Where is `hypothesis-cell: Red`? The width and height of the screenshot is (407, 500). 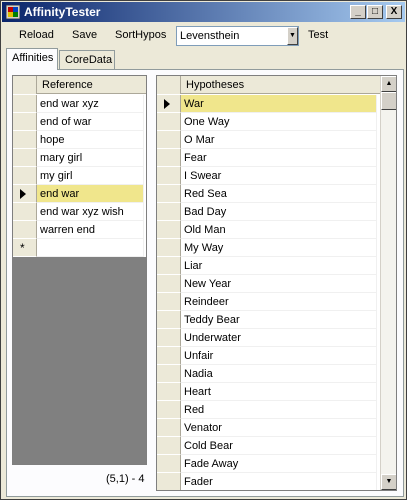
hypothesis-cell: Red is located at coordinates (279, 410).